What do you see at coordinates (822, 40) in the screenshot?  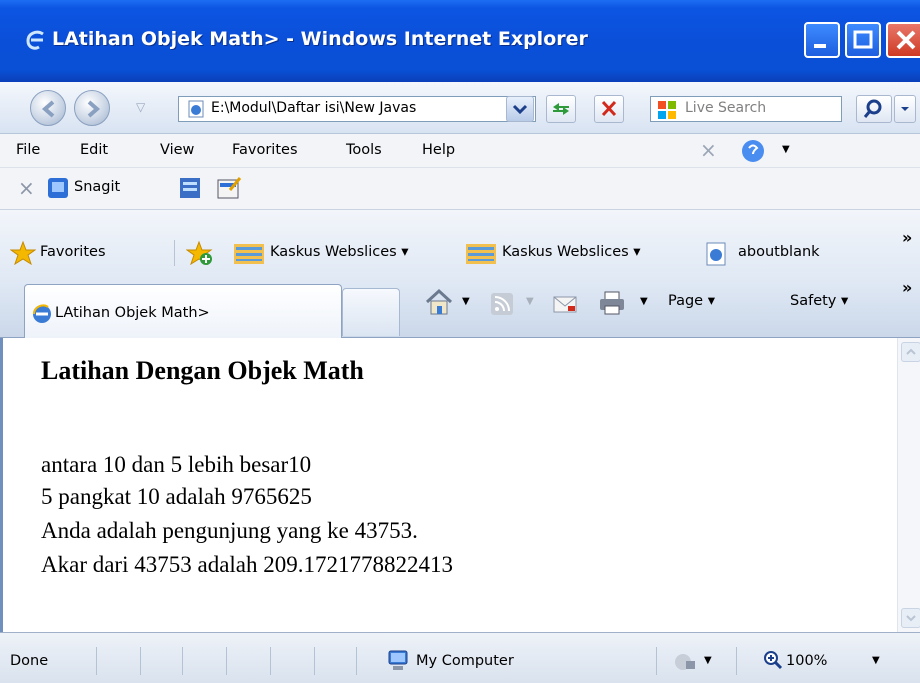 I see `minimize-button` at bounding box center [822, 40].